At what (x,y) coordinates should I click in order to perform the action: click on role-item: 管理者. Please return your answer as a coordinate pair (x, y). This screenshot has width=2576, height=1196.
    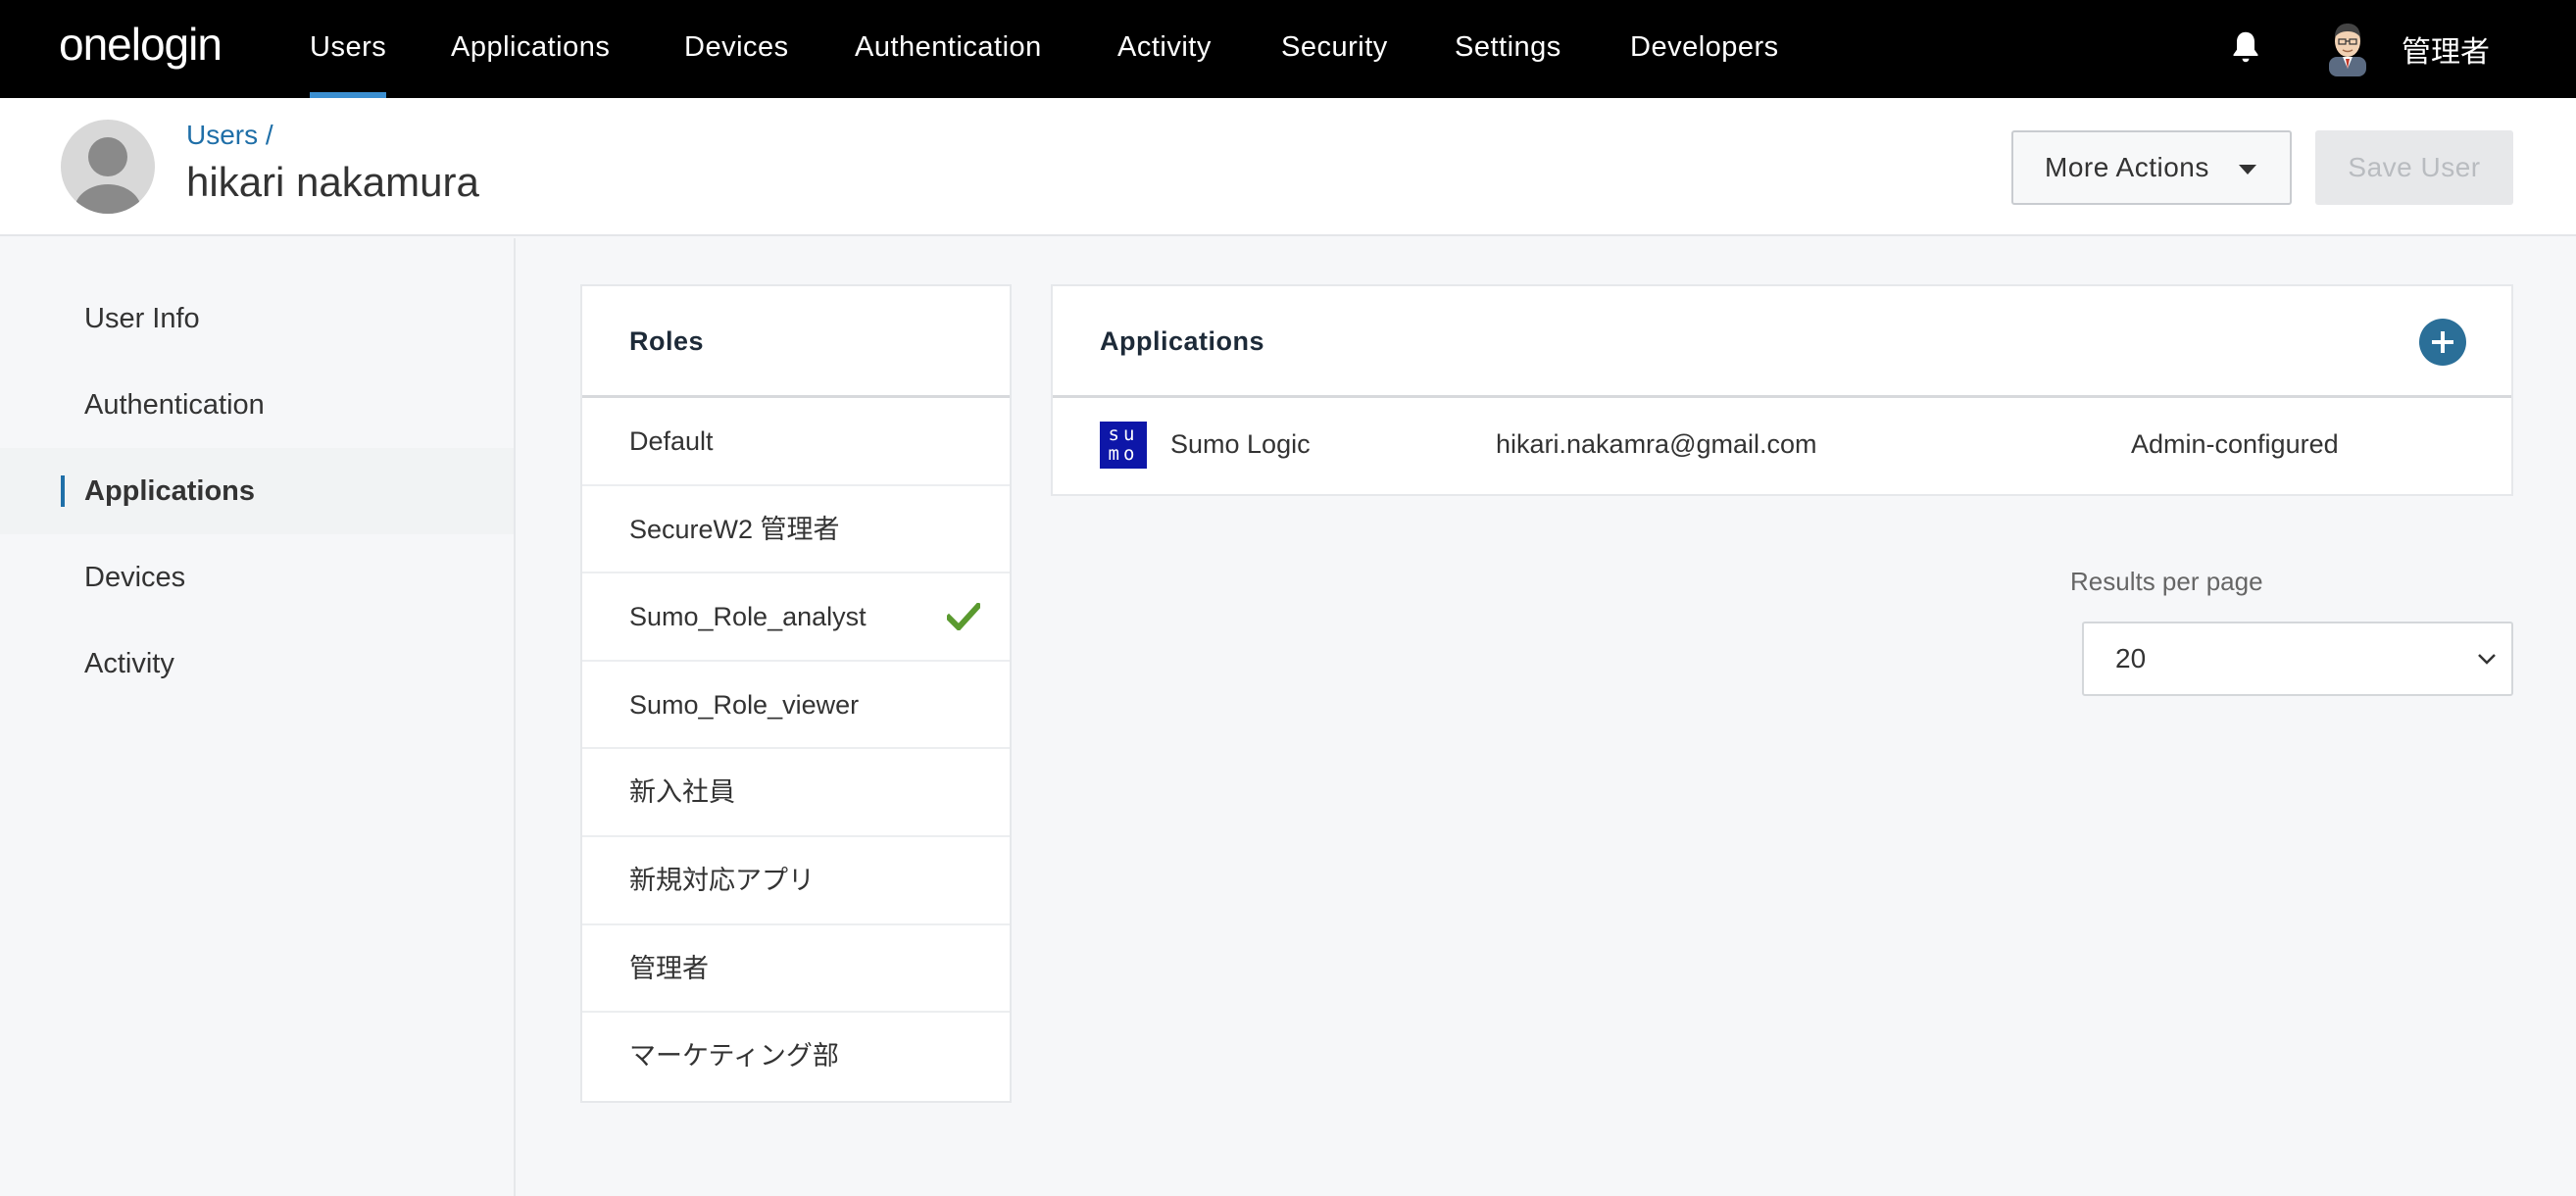
    Looking at the image, I should click on (796, 969).